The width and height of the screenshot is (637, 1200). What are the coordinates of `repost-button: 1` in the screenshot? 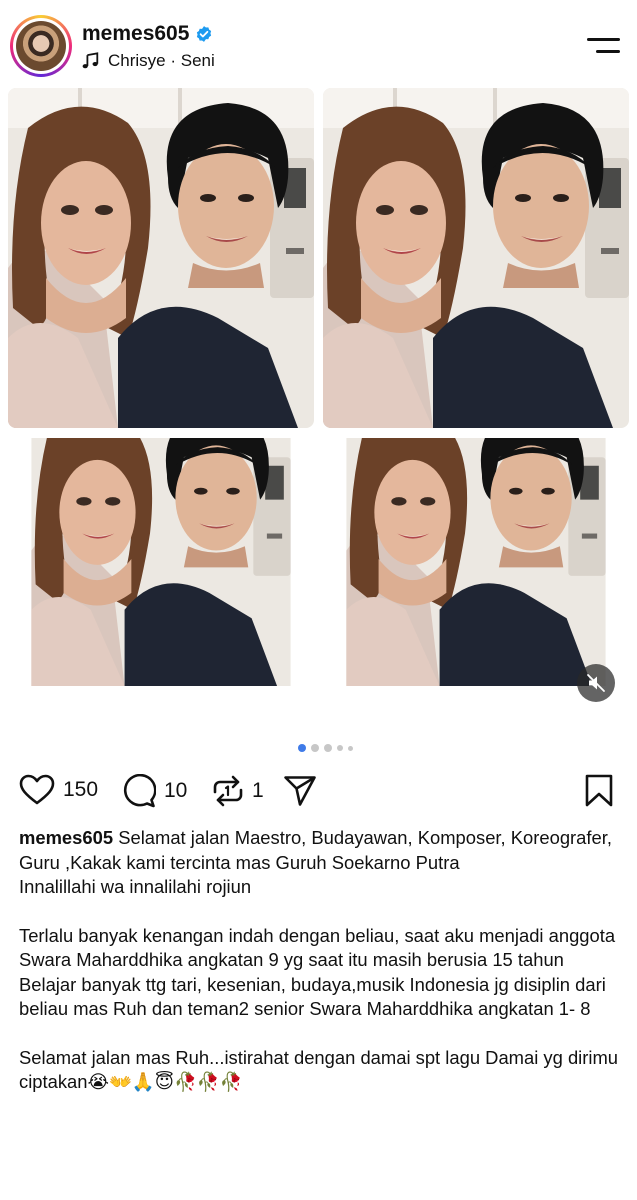 It's located at (238, 791).